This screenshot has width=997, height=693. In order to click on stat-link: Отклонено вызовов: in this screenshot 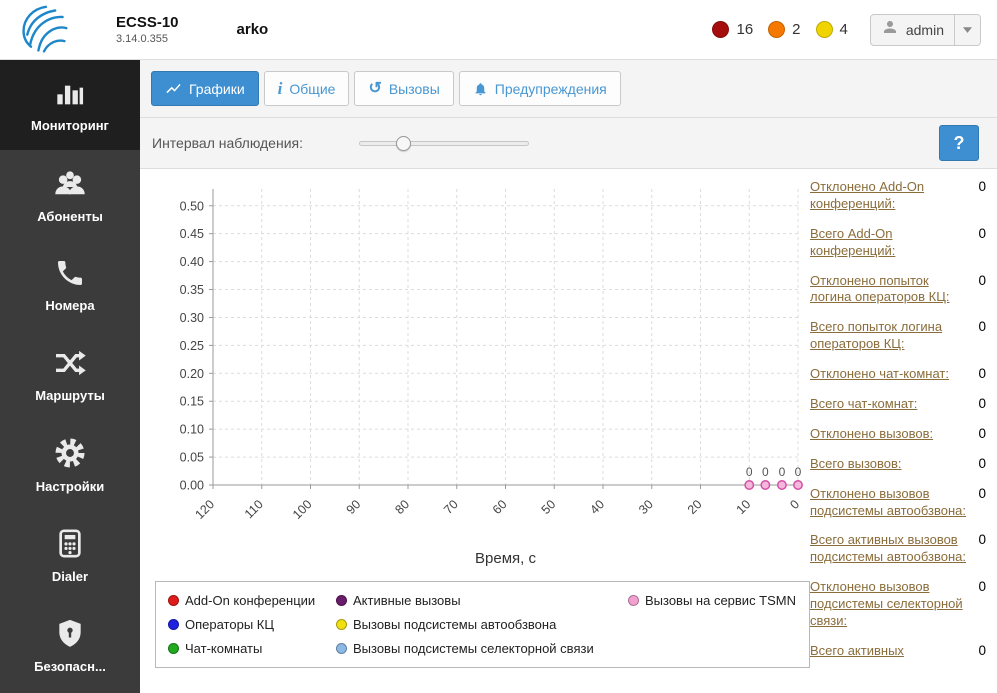, I will do `click(889, 434)`.